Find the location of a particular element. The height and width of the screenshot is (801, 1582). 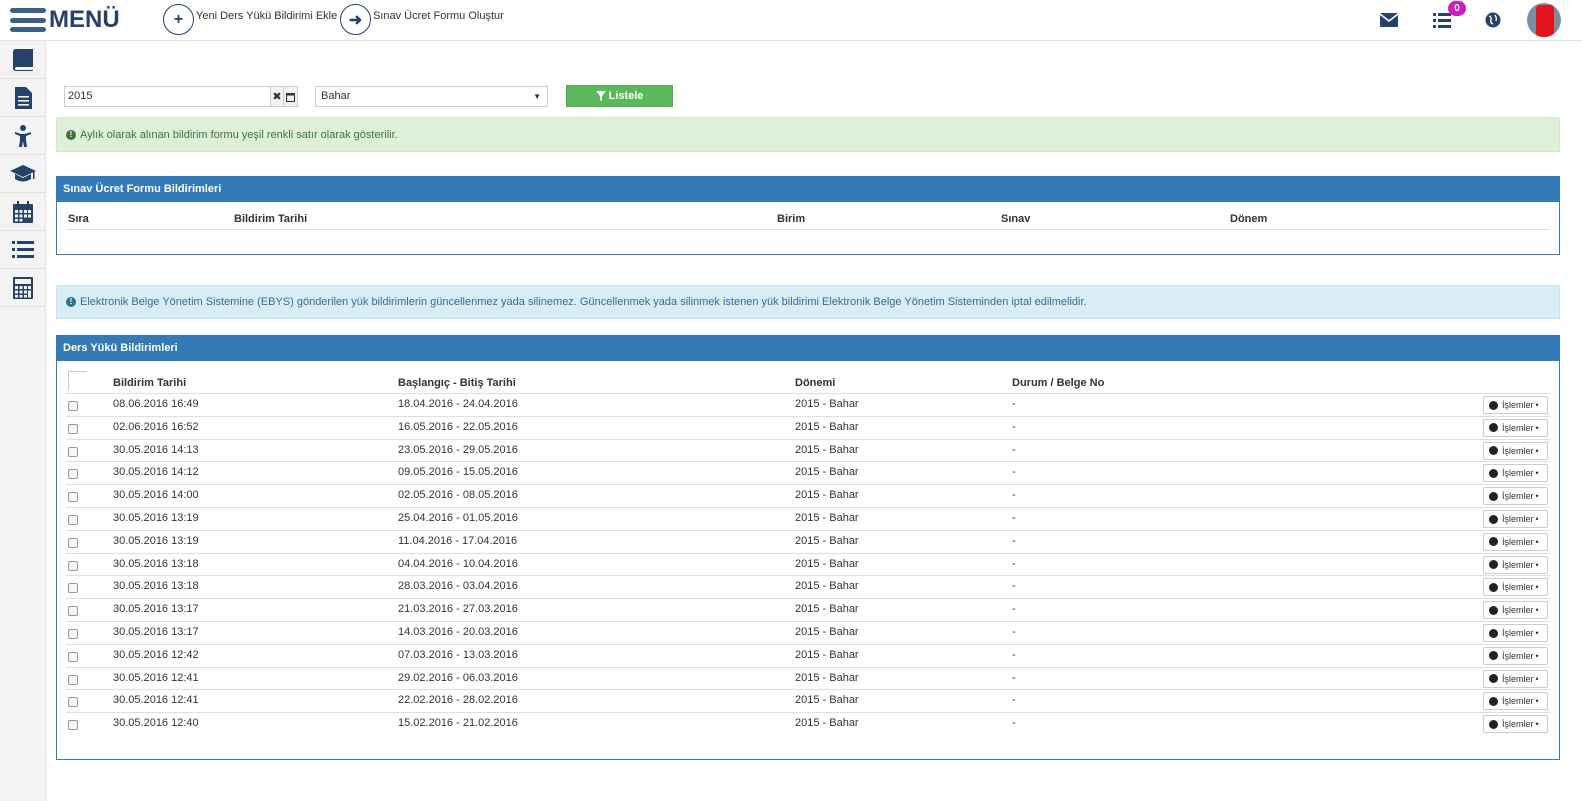

book-icon is located at coordinates (23, 60).